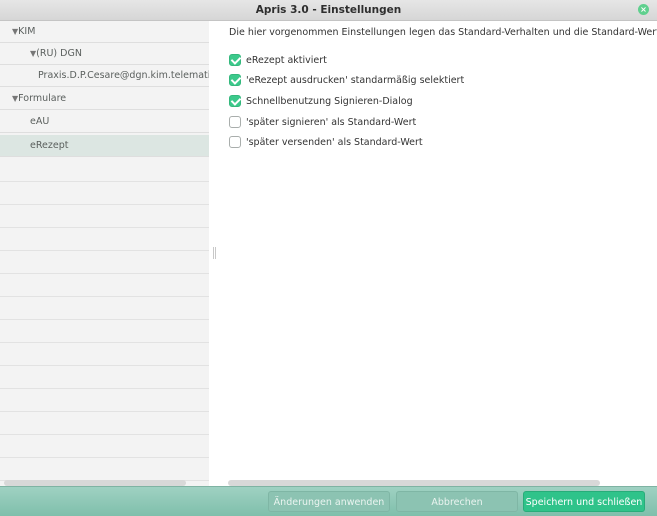 Image resolution: width=657 pixels, height=516 pixels. What do you see at coordinates (42, 98) in the screenshot?
I see `tree-item-label: Formulare` at bounding box center [42, 98].